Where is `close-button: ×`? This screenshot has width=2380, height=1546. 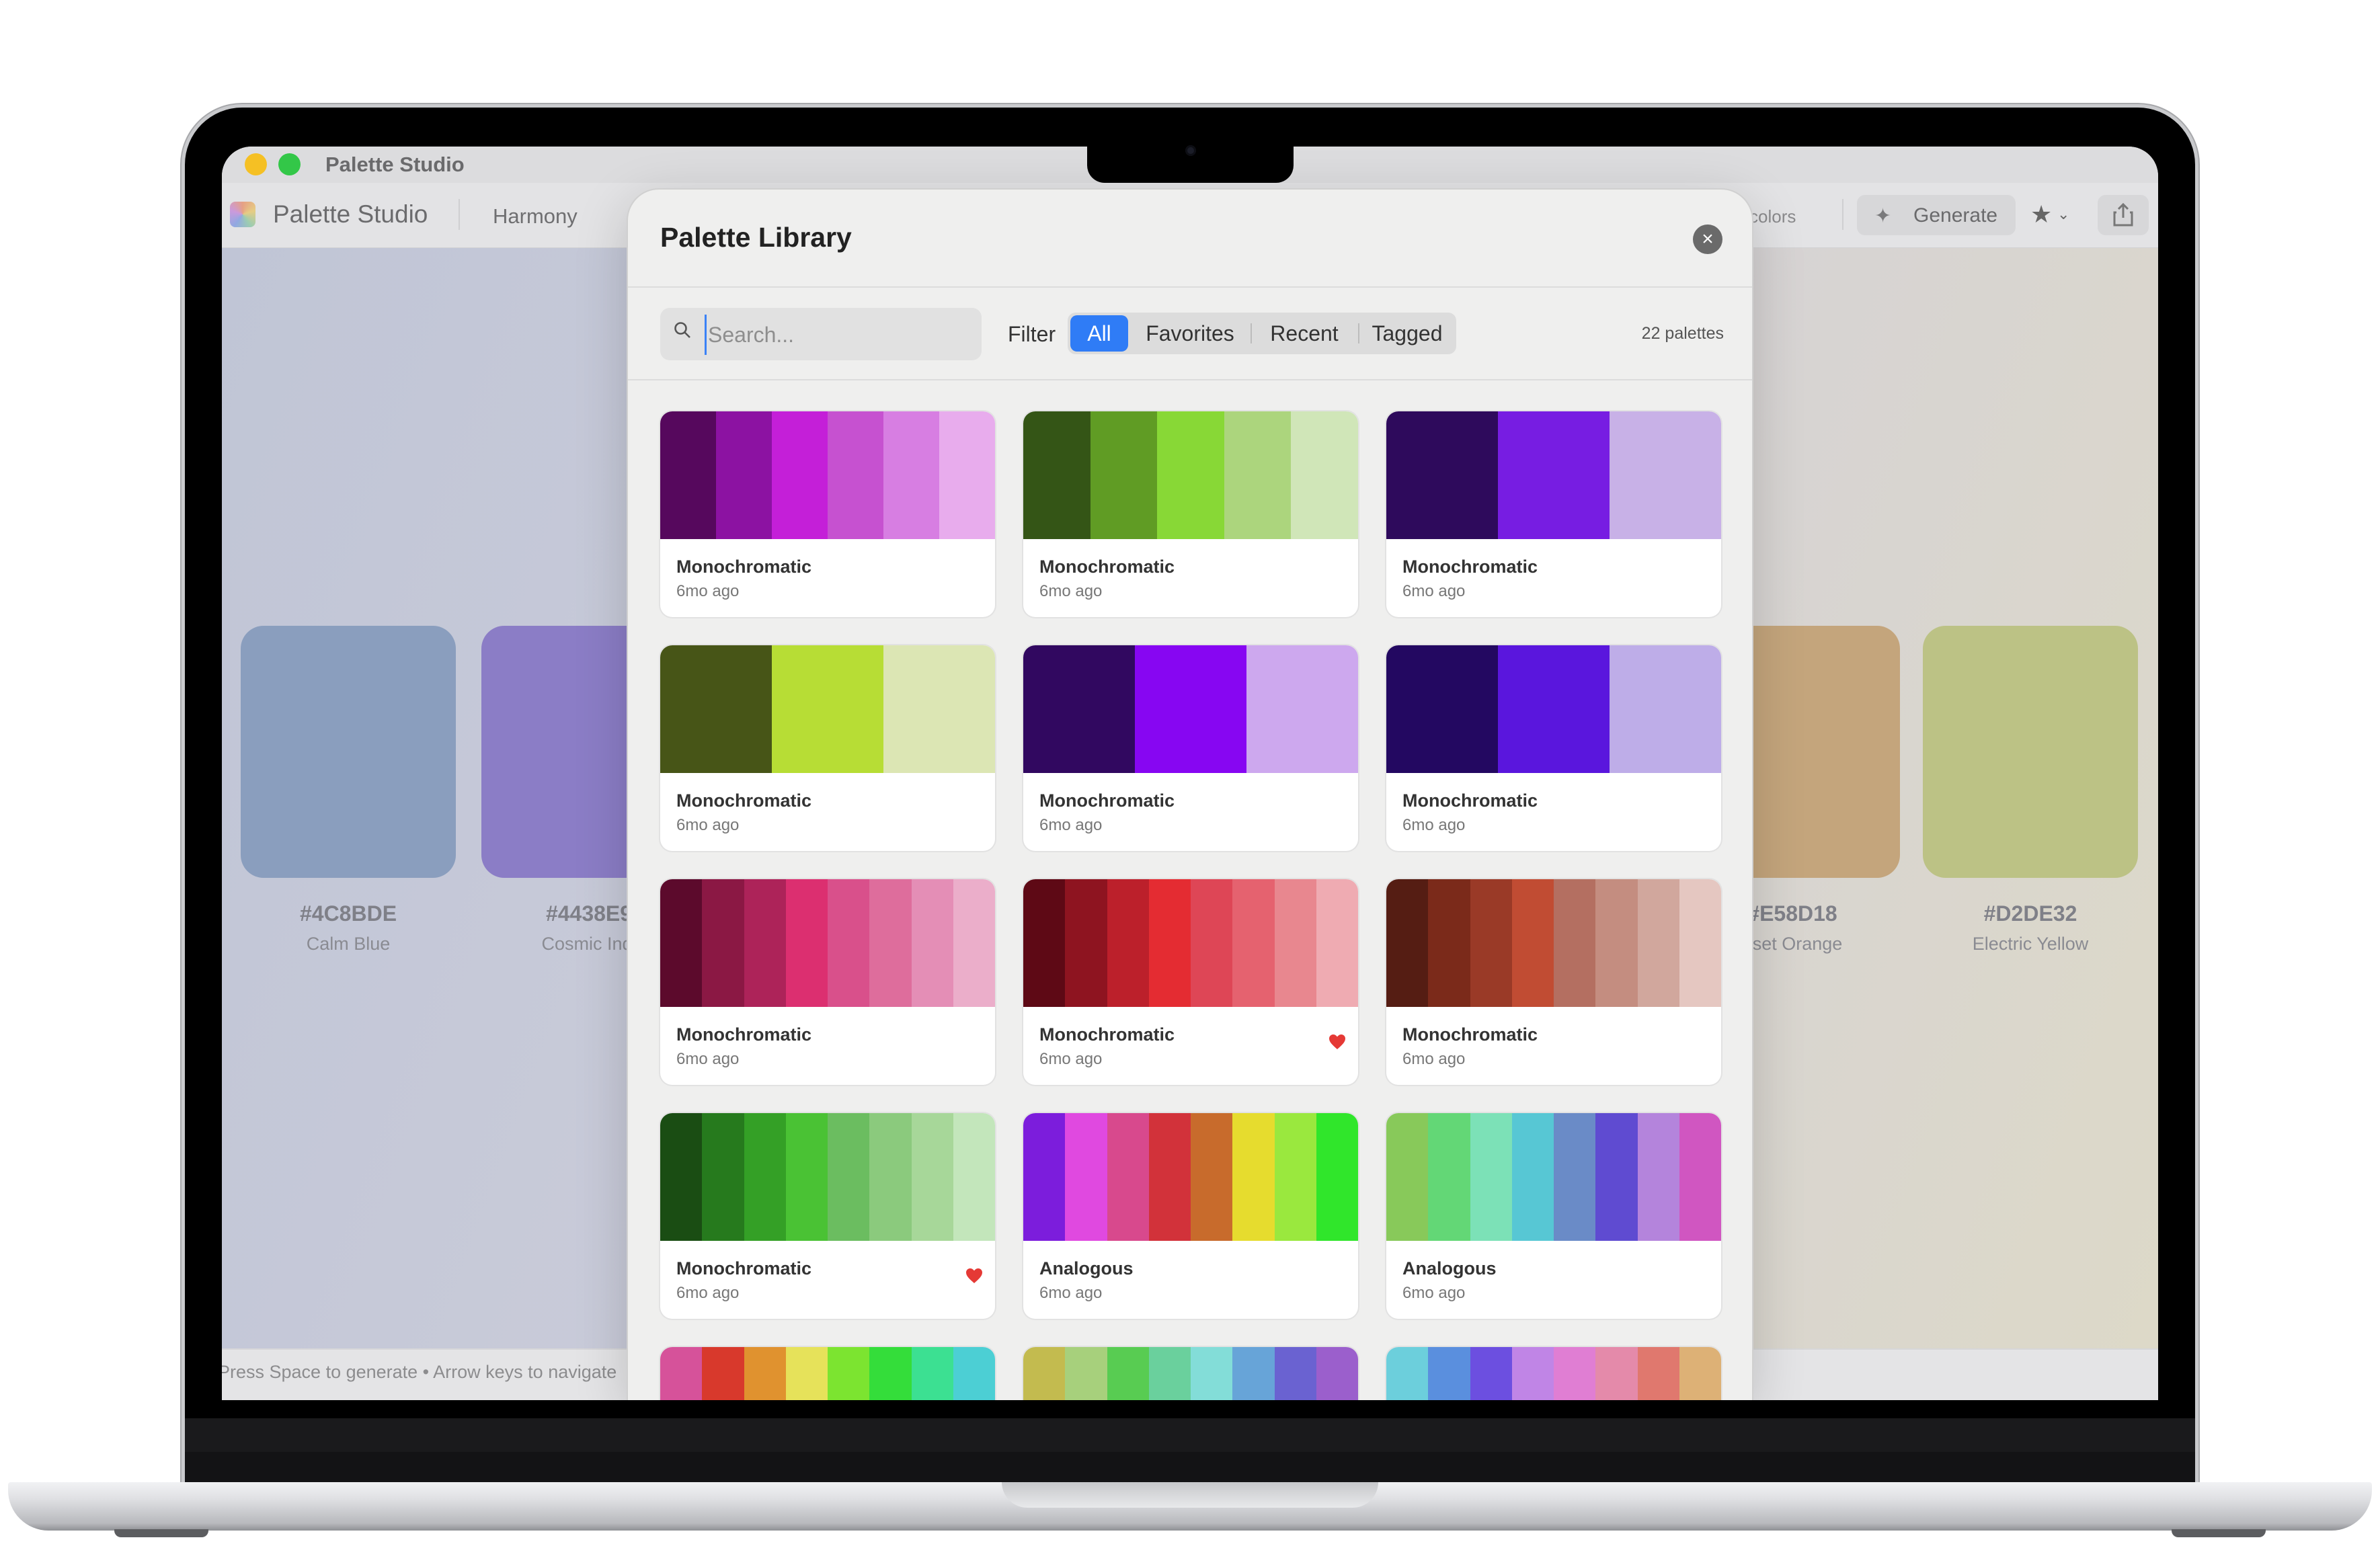 close-button: × is located at coordinates (1707, 239).